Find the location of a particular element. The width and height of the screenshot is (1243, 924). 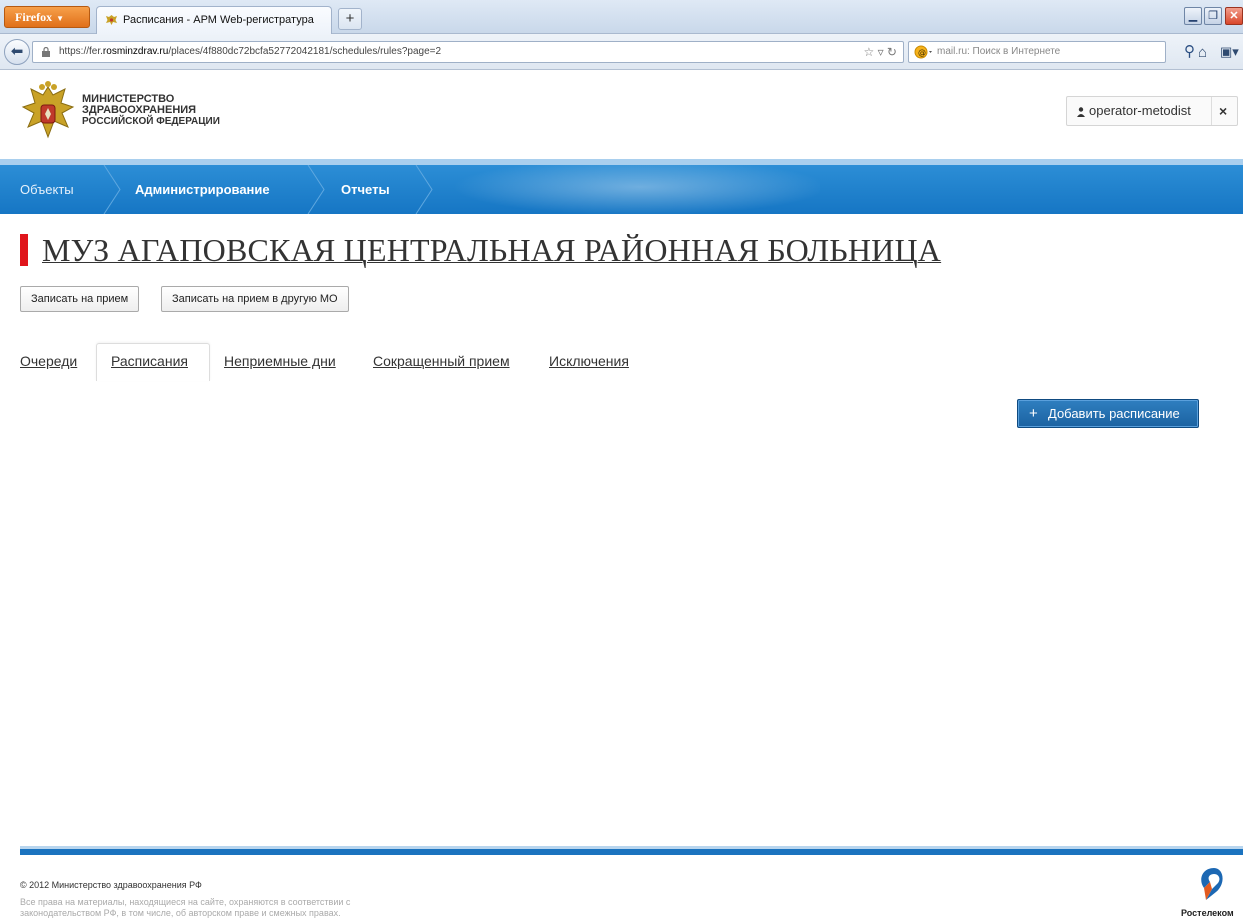

home-icon: ⌂ is located at coordinates (1202, 52).